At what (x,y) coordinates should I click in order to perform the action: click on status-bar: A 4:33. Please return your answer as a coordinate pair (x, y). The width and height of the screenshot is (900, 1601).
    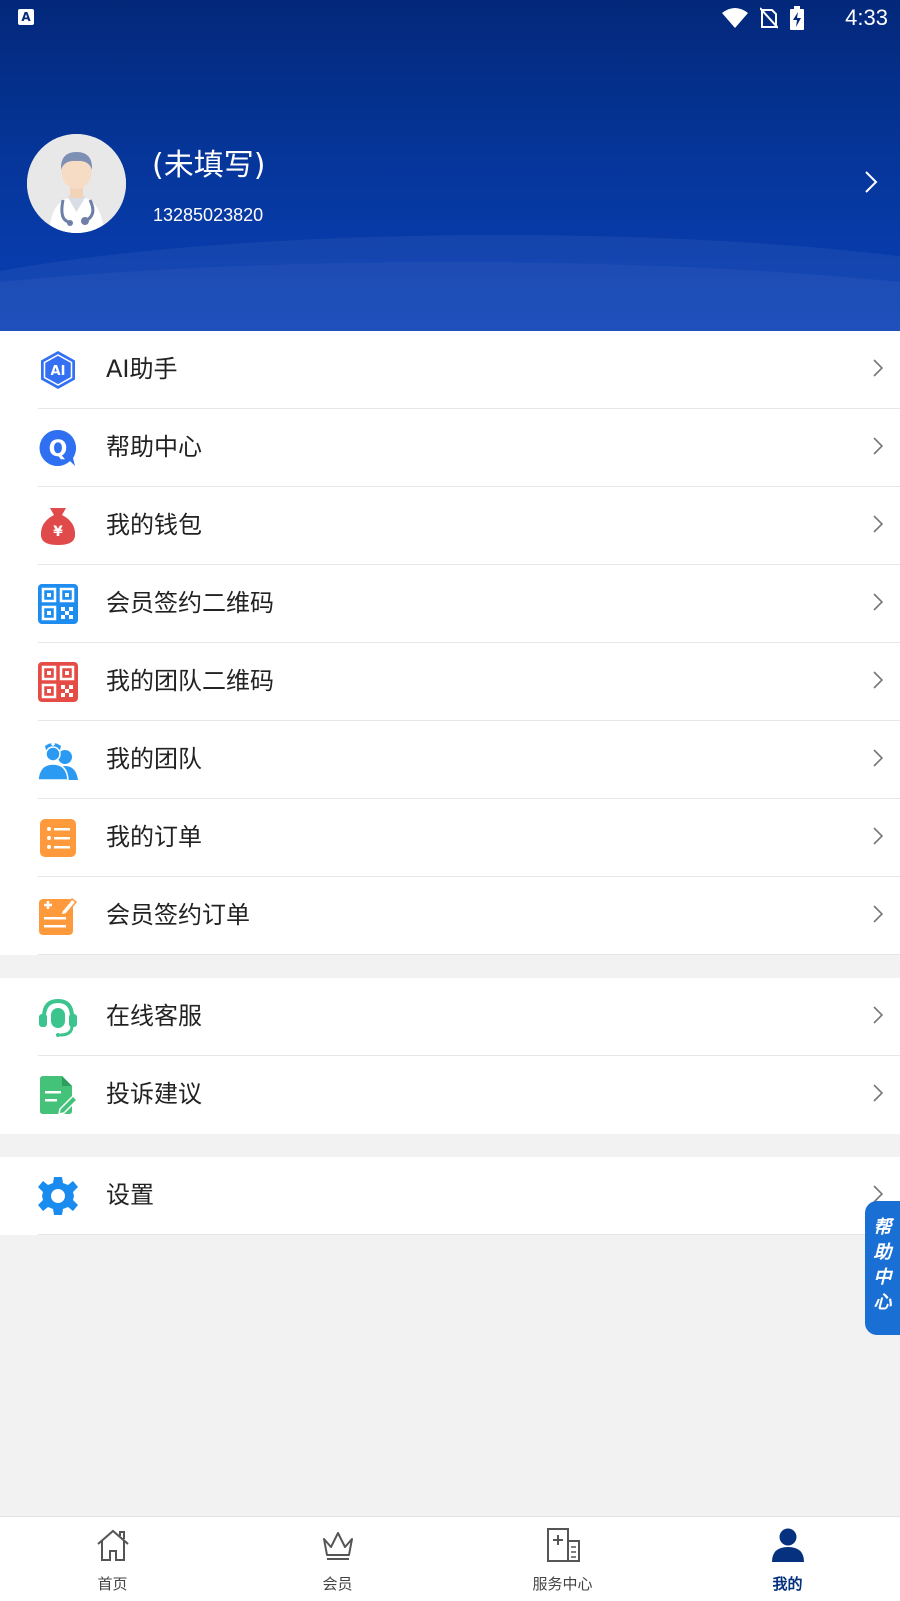
    Looking at the image, I should click on (450, 18).